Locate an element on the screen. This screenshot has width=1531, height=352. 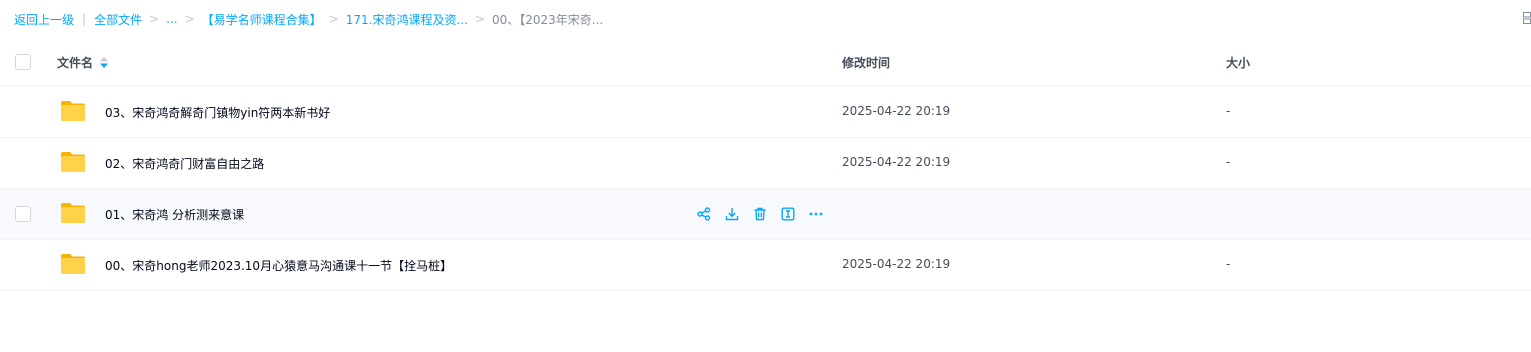
file-name: 02、宋奇鸿奇门财富自由之路 is located at coordinates (184, 163).